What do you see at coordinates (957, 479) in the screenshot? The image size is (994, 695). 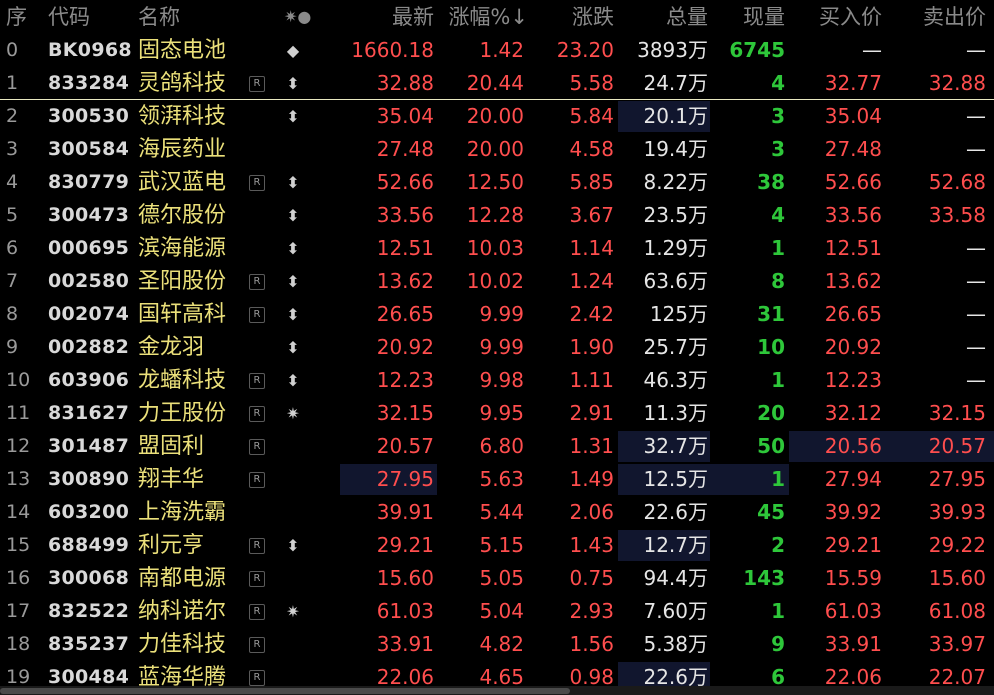 I see `ask-price: 27.95` at bounding box center [957, 479].